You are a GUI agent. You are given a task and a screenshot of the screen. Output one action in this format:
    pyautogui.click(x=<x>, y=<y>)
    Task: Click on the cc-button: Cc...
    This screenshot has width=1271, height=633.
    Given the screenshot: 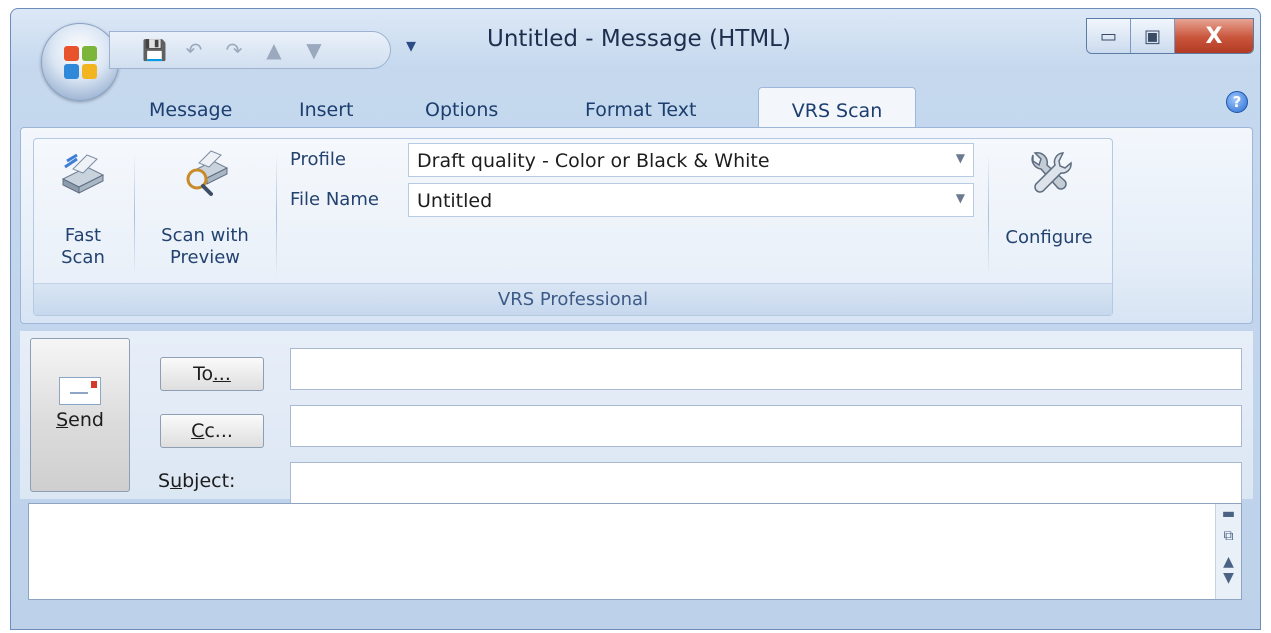 What is the action you would take?
    pyautogui.click(x=212, y=431)
    